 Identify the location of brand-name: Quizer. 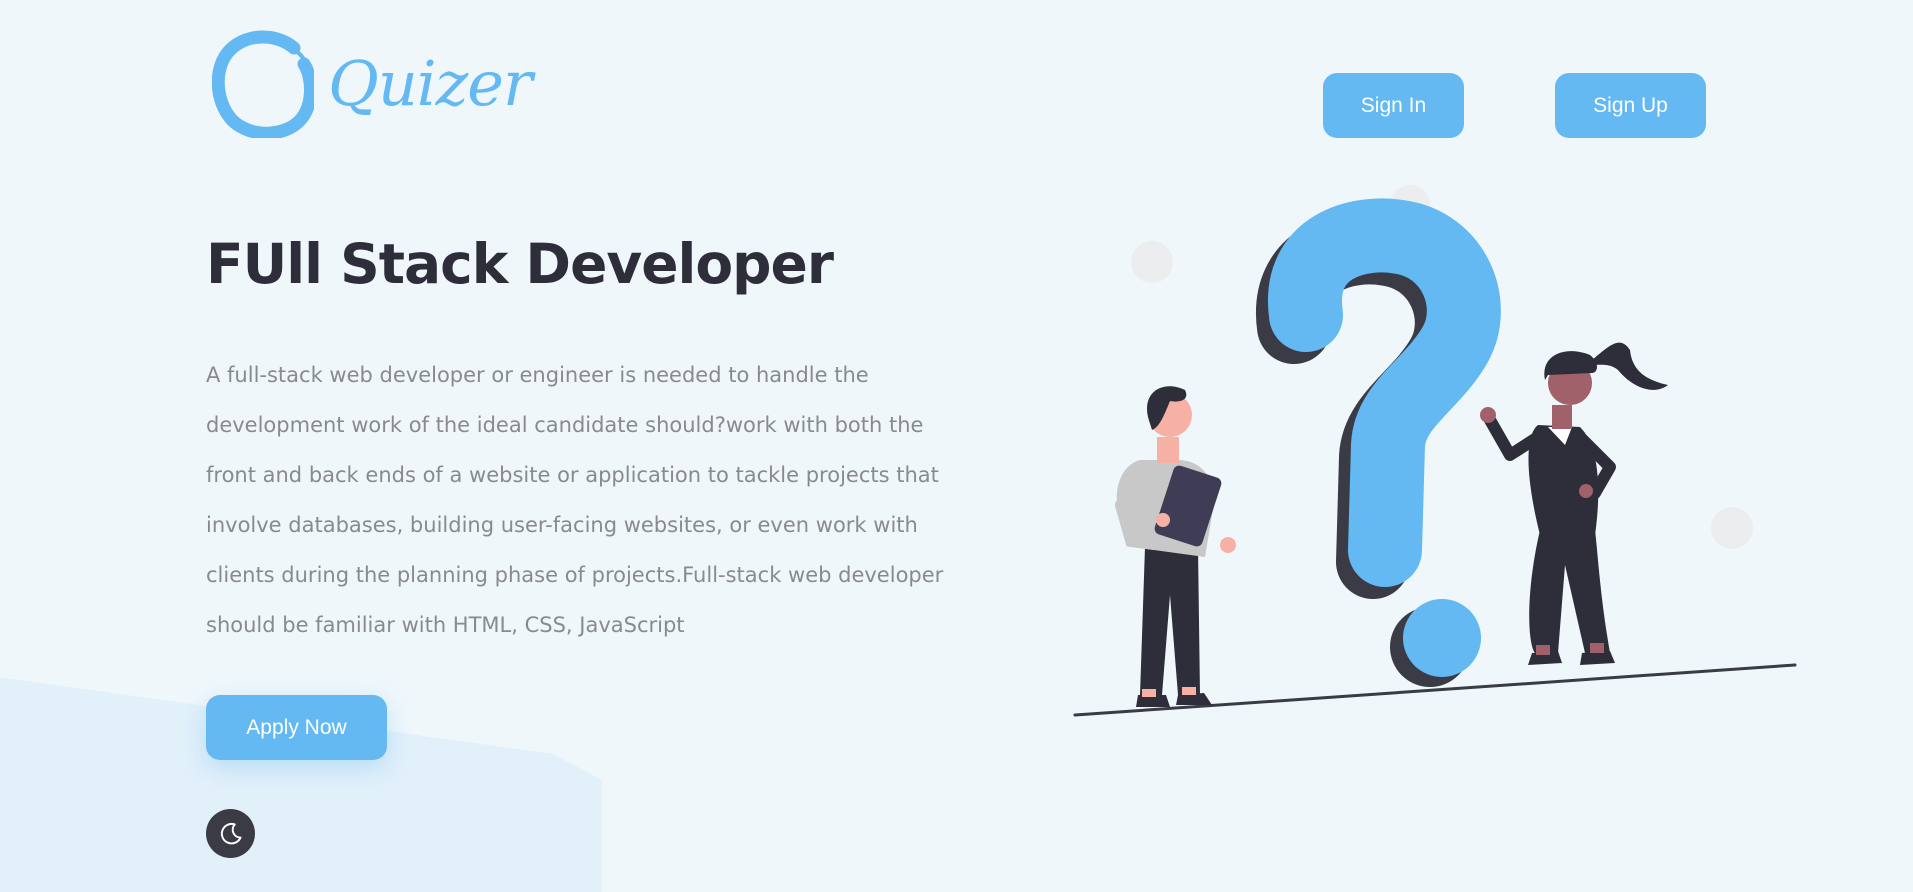
(430, 83).